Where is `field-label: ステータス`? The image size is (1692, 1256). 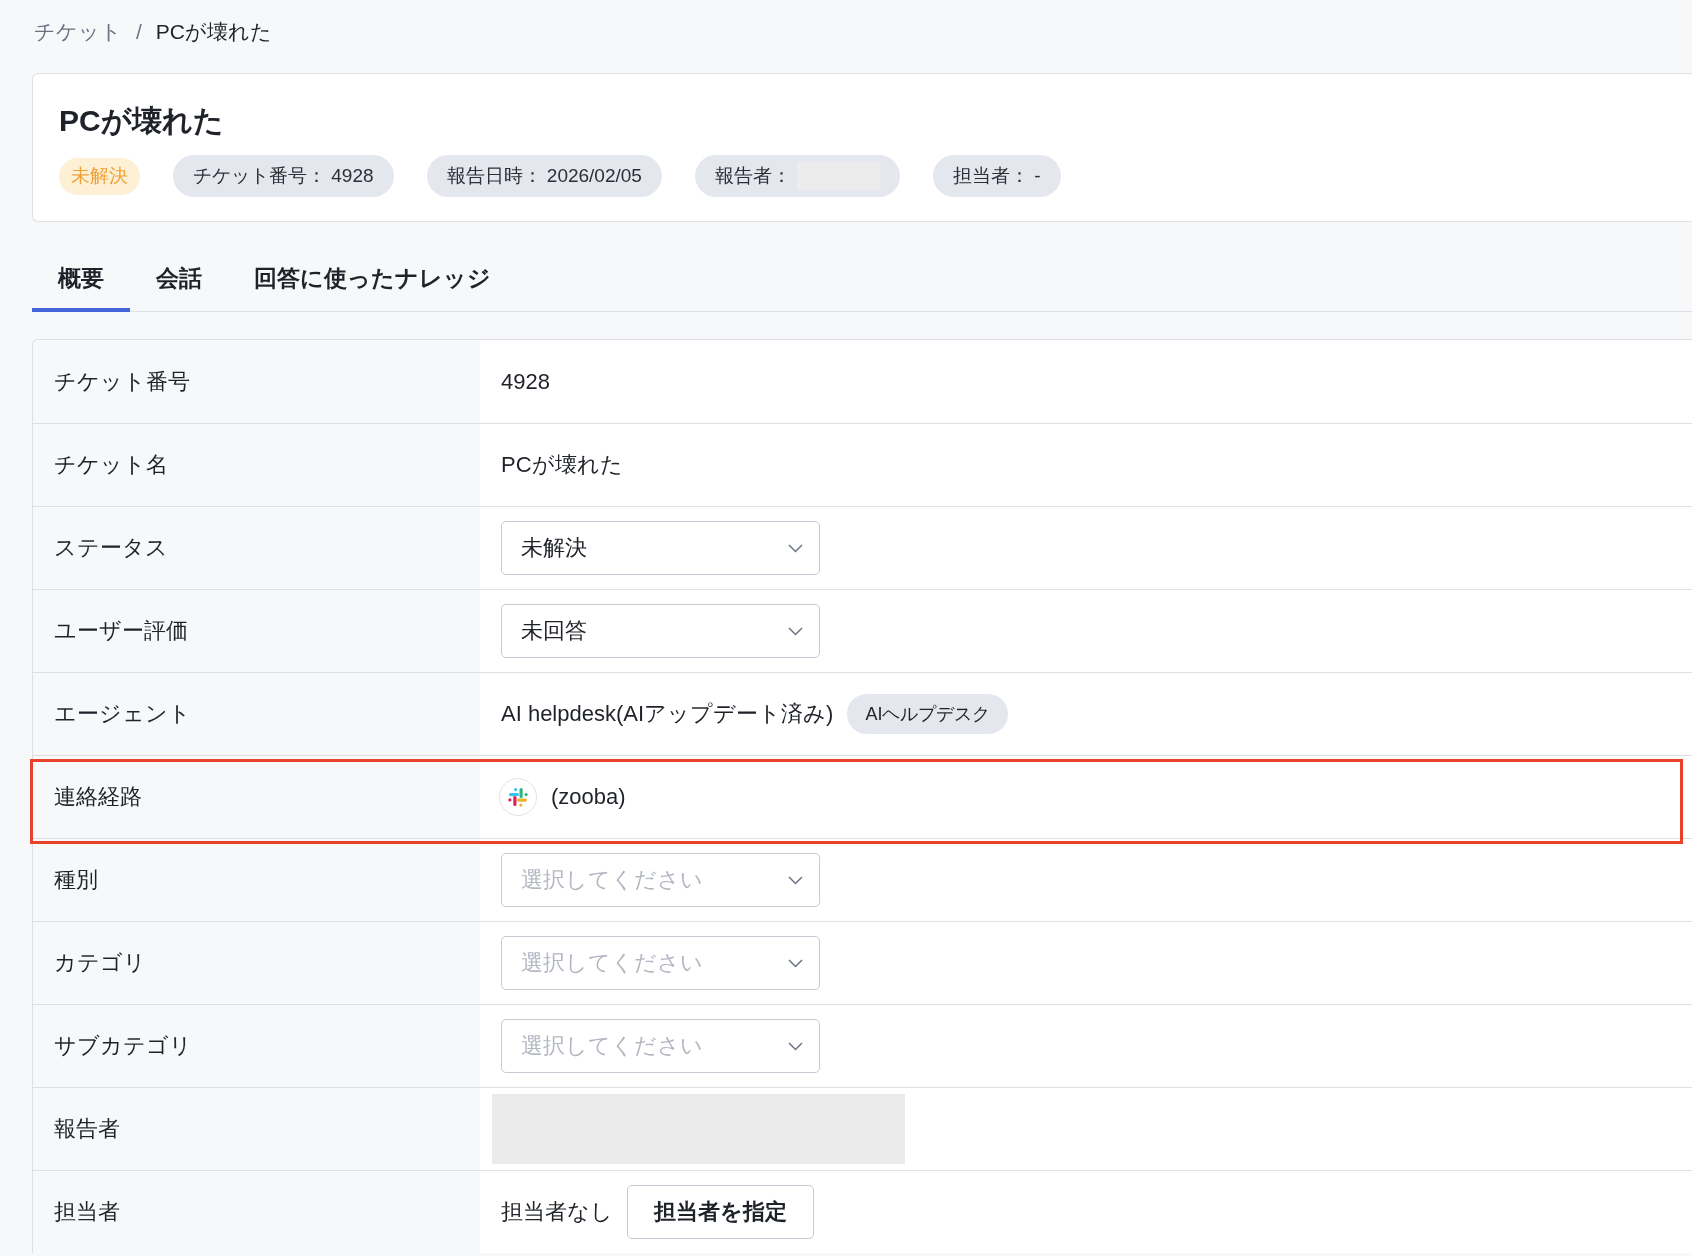
field-label: ステータス is located at coordinates (256, 548).